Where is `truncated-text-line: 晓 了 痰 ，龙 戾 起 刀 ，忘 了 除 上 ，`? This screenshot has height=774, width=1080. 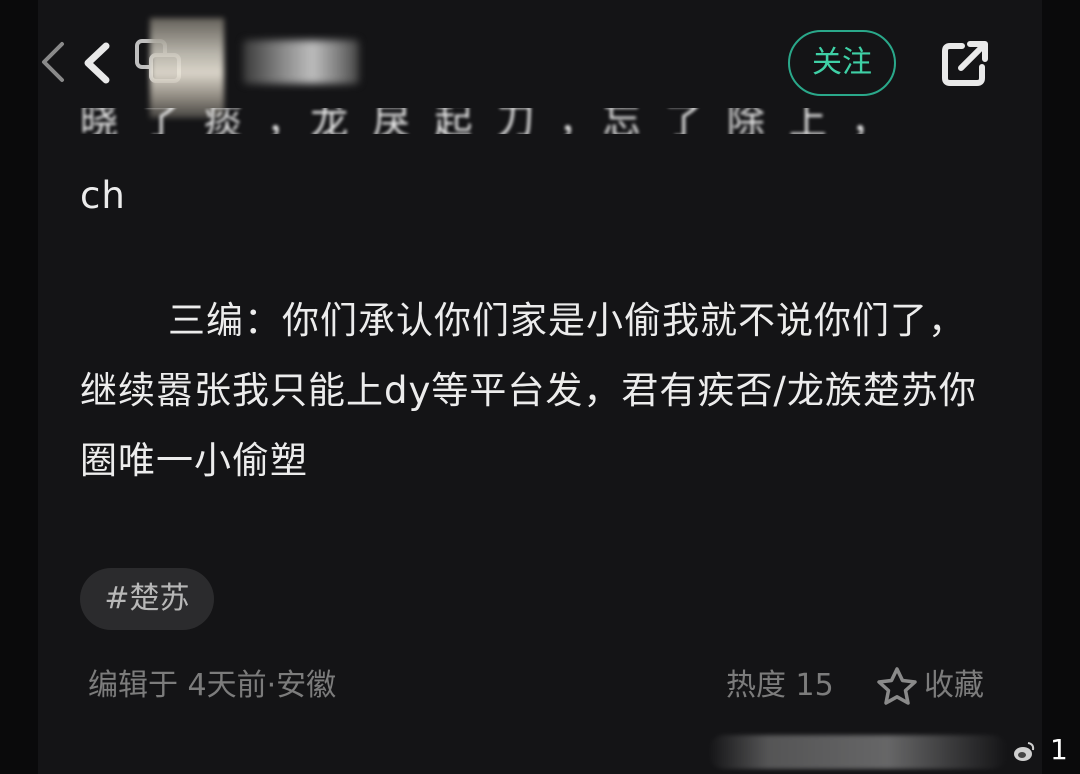
truncated-text-line: 晓 了 痰 ，龙 戾 起 刀 ，忘 了 除 上 ， is located at coordinates (510, 121).